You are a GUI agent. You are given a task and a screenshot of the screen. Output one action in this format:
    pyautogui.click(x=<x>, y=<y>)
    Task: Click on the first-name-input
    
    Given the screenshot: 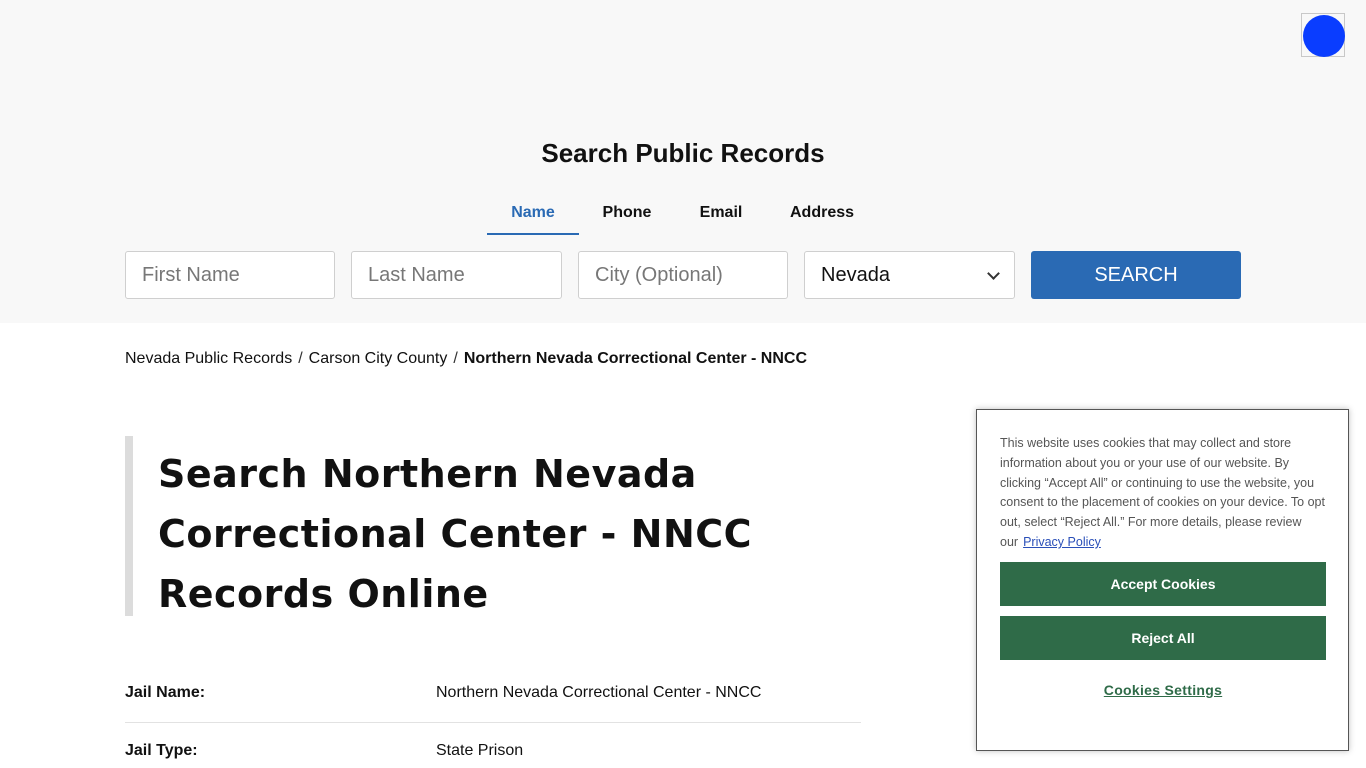 What is the action you would take?
    pyautogui.click(x=230, y=275)
    